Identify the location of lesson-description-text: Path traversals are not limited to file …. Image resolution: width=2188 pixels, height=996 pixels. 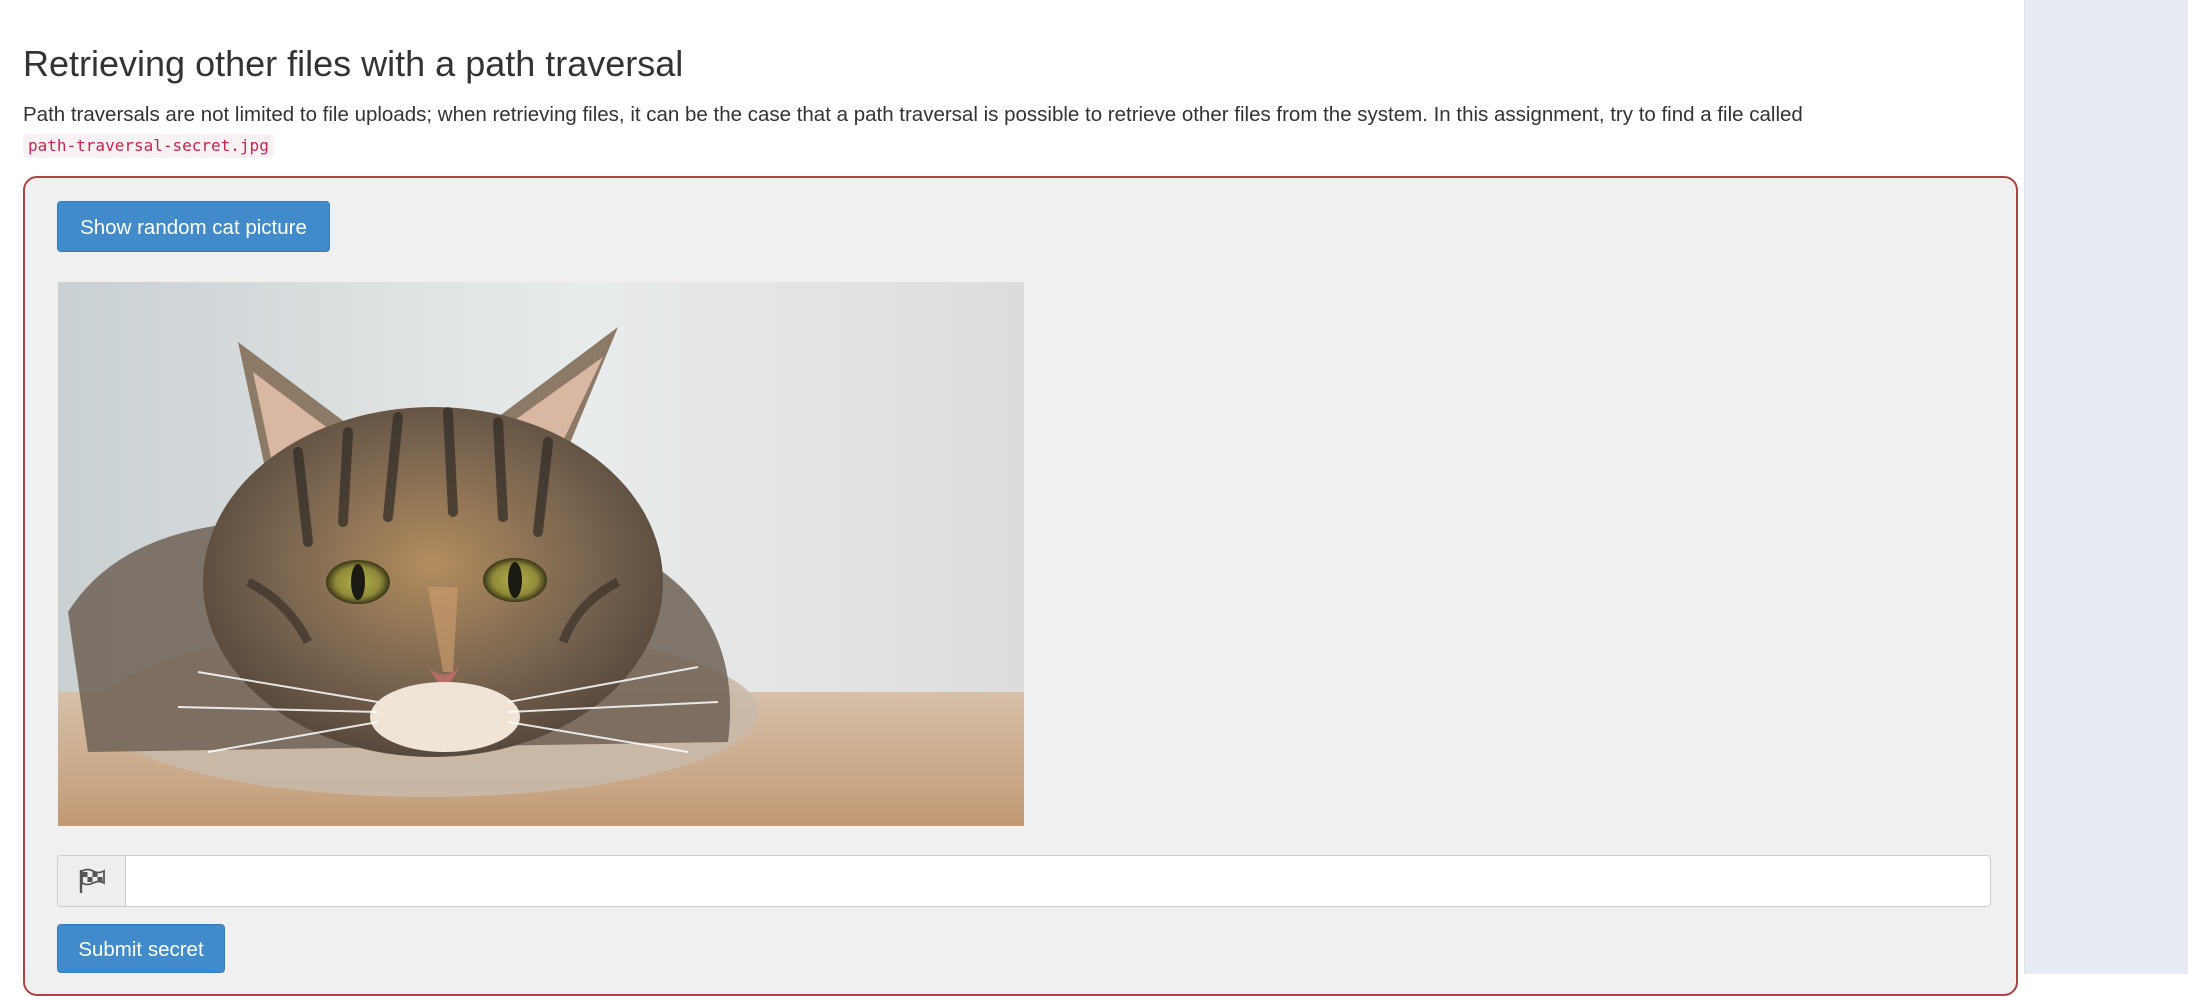
(913, 114).